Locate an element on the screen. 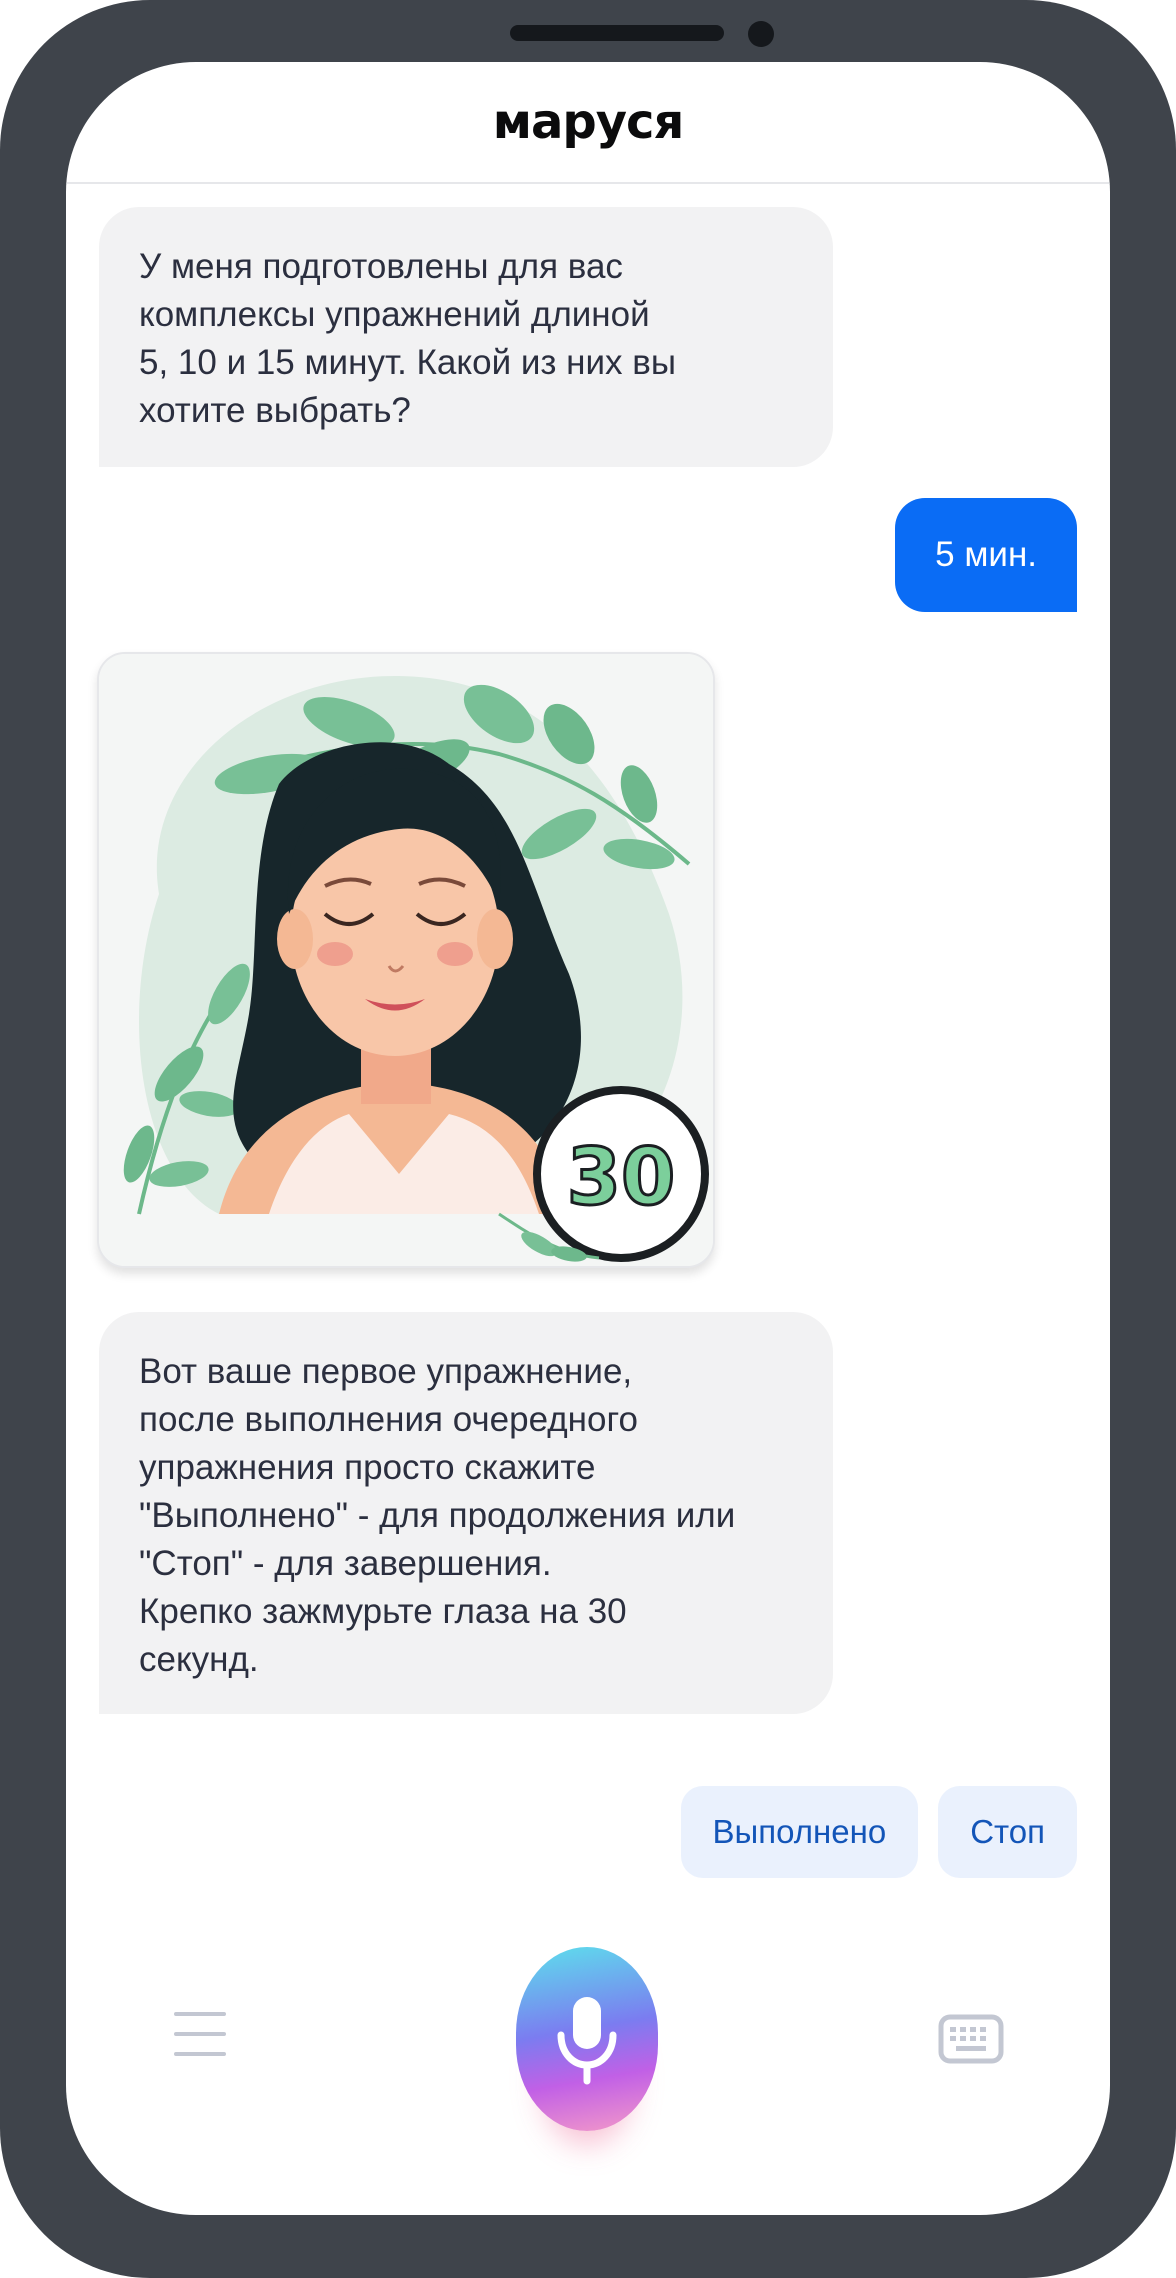 The image size is (1176, 2278). quick-reply-stop-button: Стоп is located at coordinates (1007, 1832).